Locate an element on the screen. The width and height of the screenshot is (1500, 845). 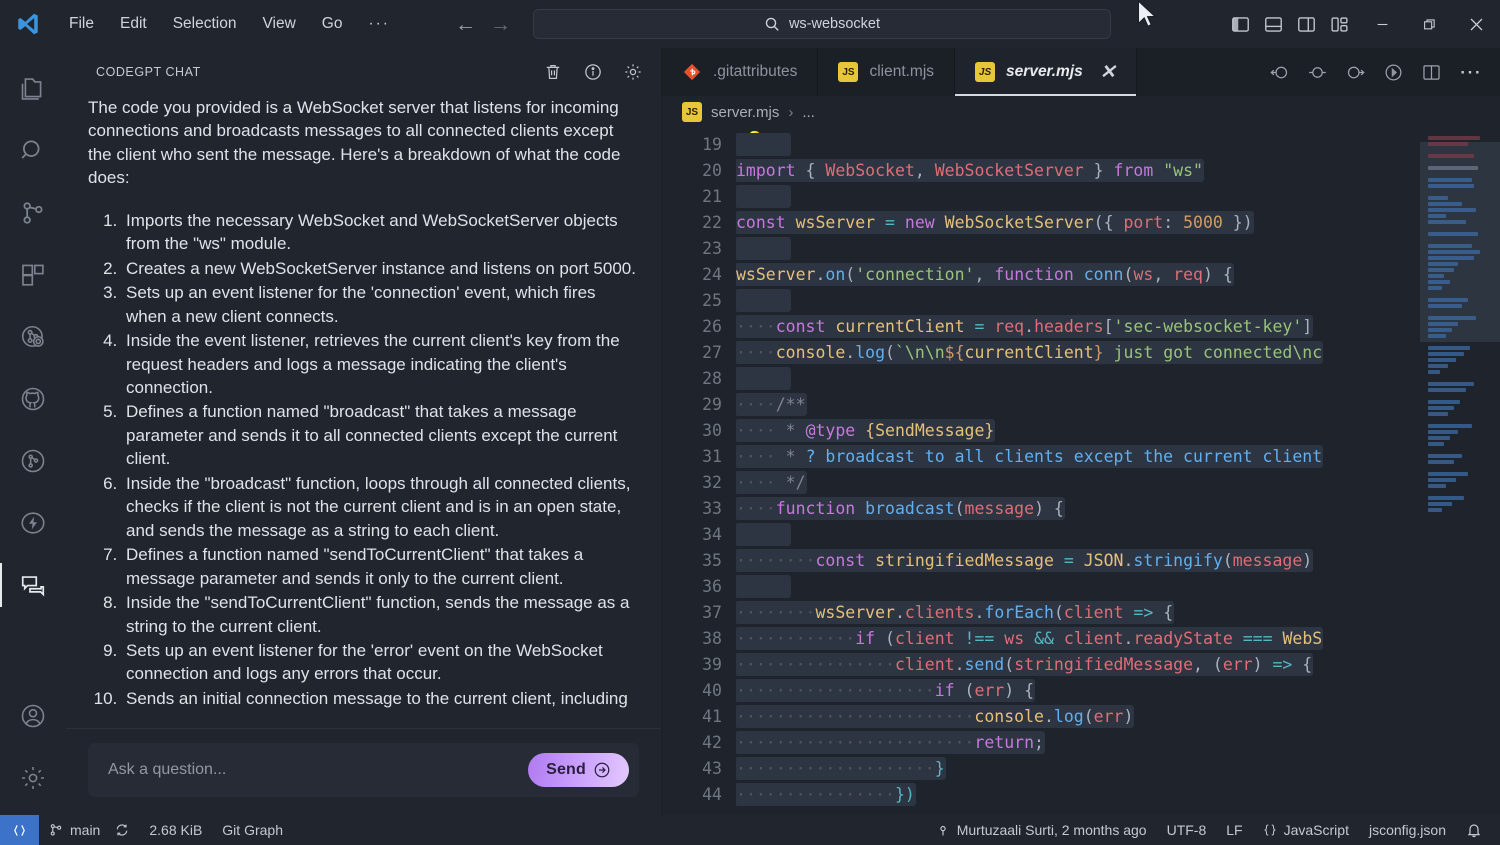
code-line: ····················if (err) { is located at coordinates (1118, 691).